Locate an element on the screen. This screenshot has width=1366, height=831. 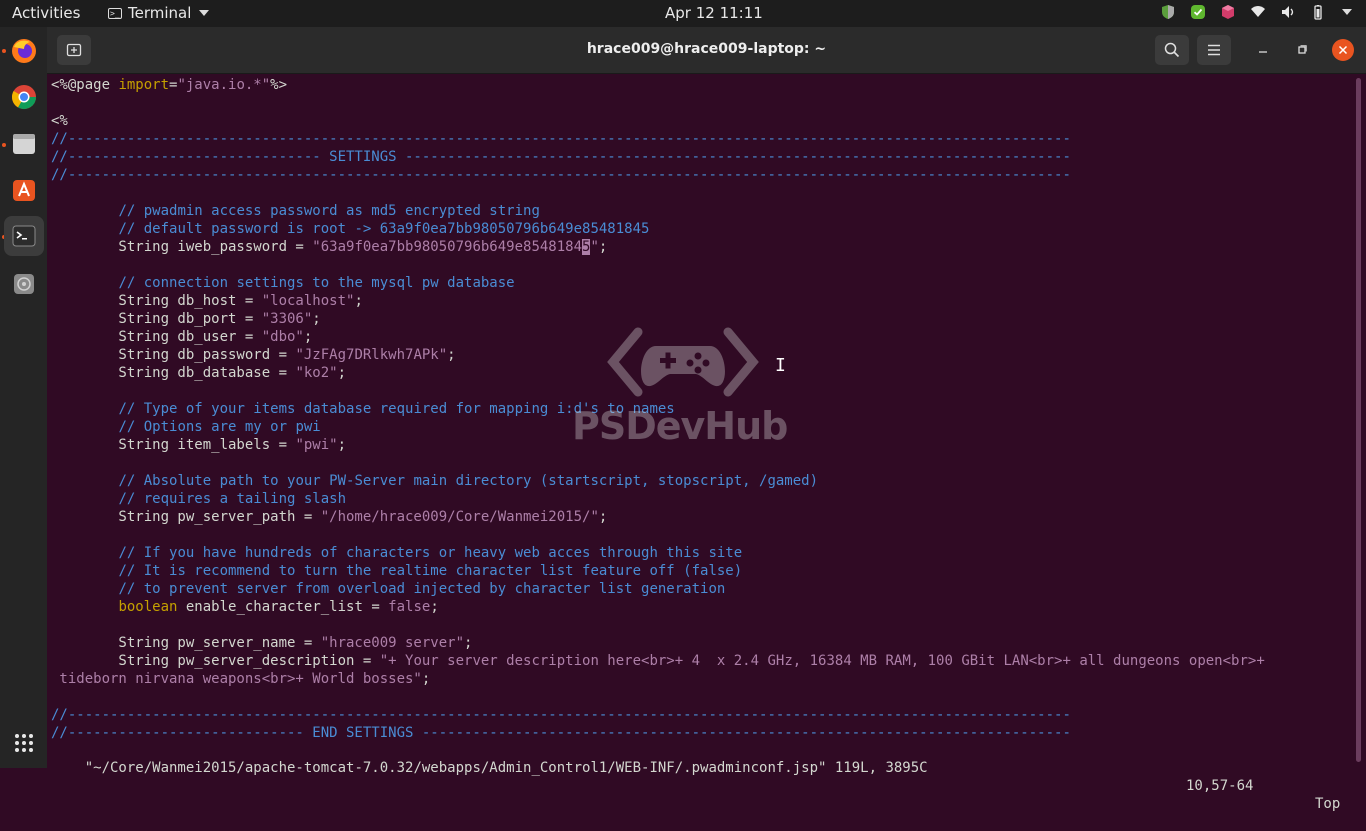
app-menu-label: Terminal is located at coordinates (160, 13).